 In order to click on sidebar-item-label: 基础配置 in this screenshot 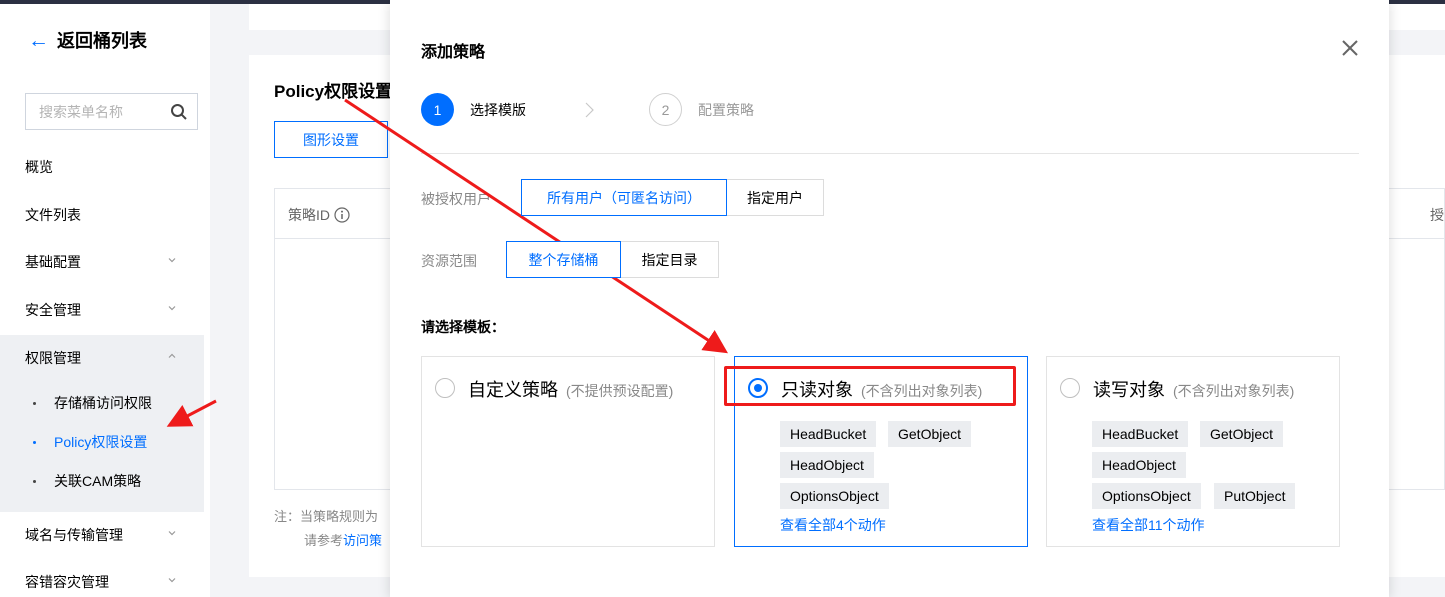, I will do `click(53, 262)`.